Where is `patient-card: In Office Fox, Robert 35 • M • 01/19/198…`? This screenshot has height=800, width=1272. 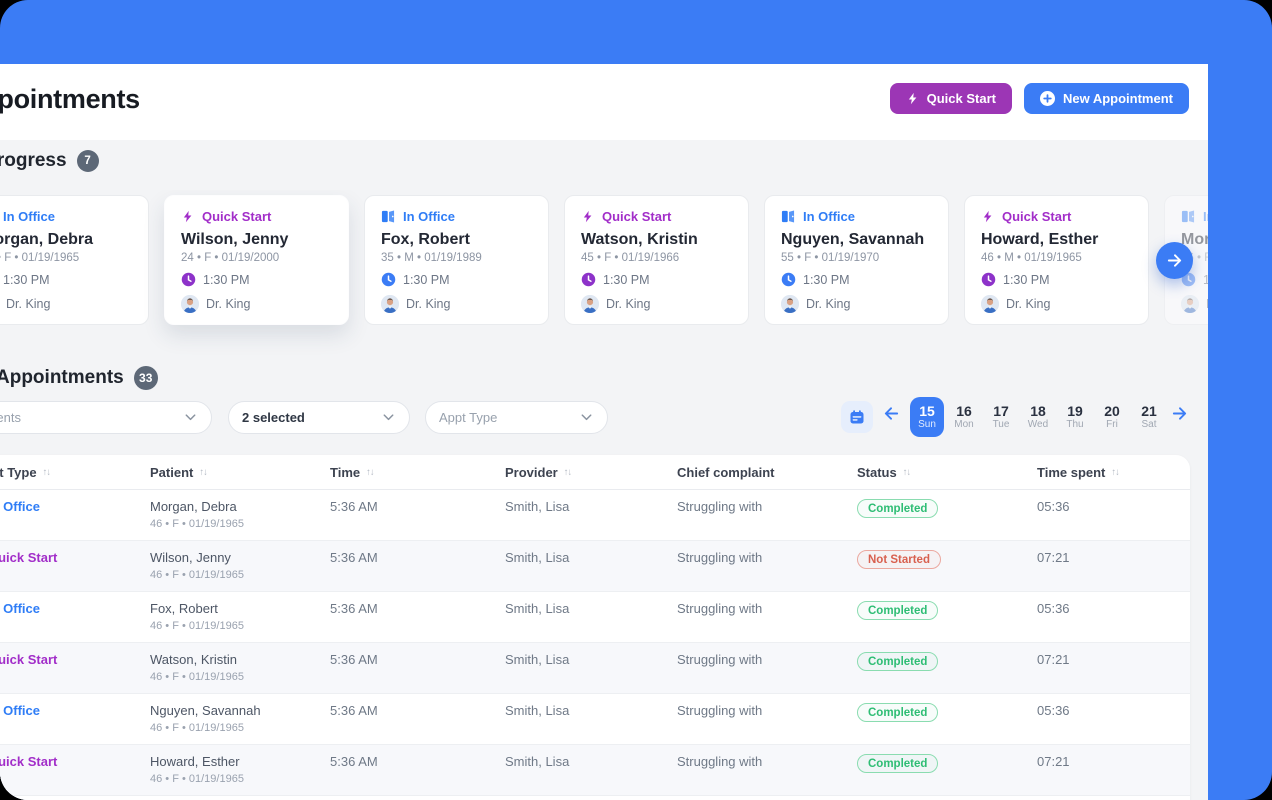 patient-card: In Office Fox, Robert 35 • M • 01/19/198… is located at coordinates (456, 260).